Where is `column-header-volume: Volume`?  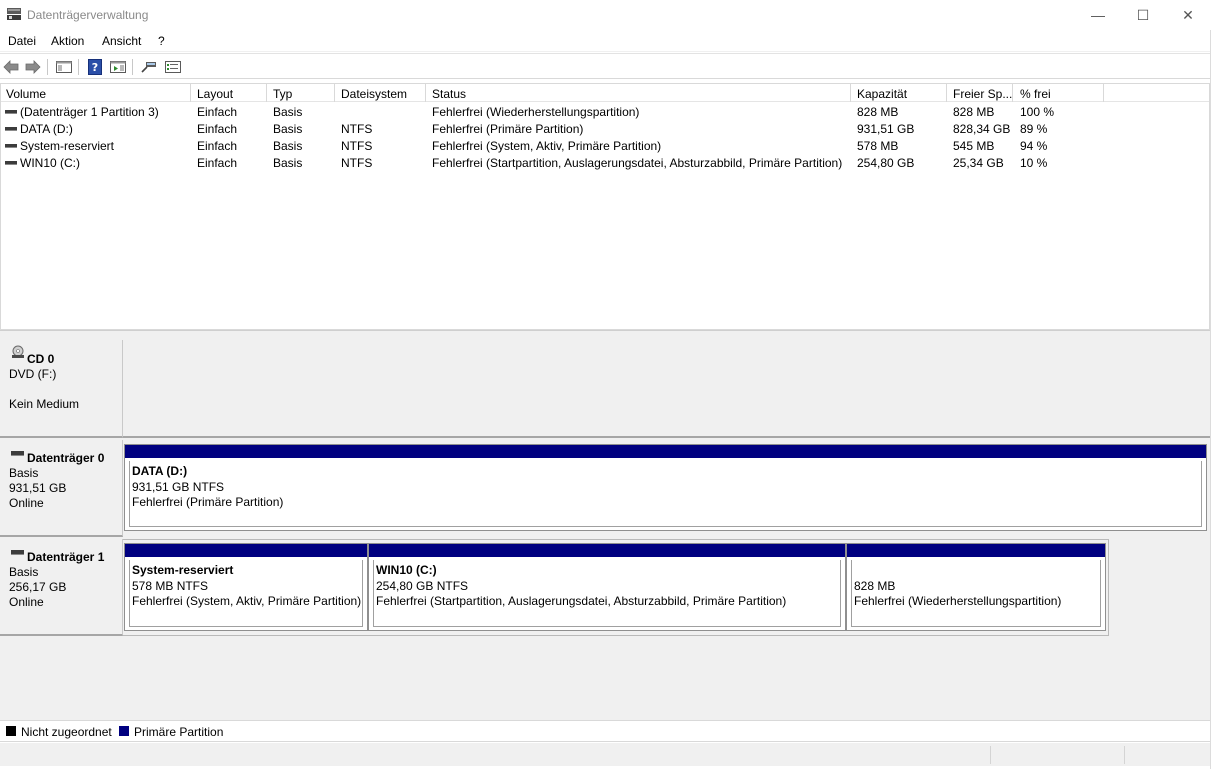 column-header-volume: Volume is located at coordinates (26, 94).